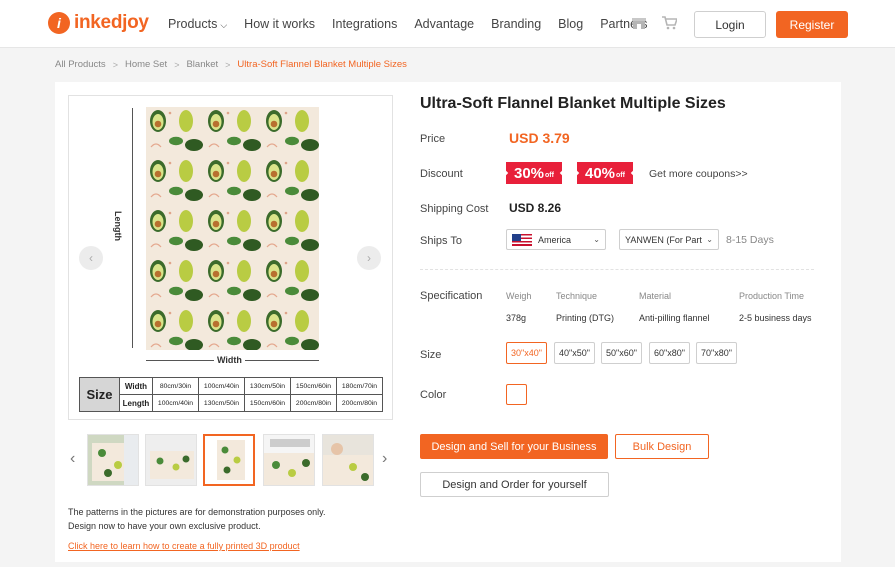 This screenshot has width=895, height=567. I want to click on size-chart-head: Size, so click(99, 394).